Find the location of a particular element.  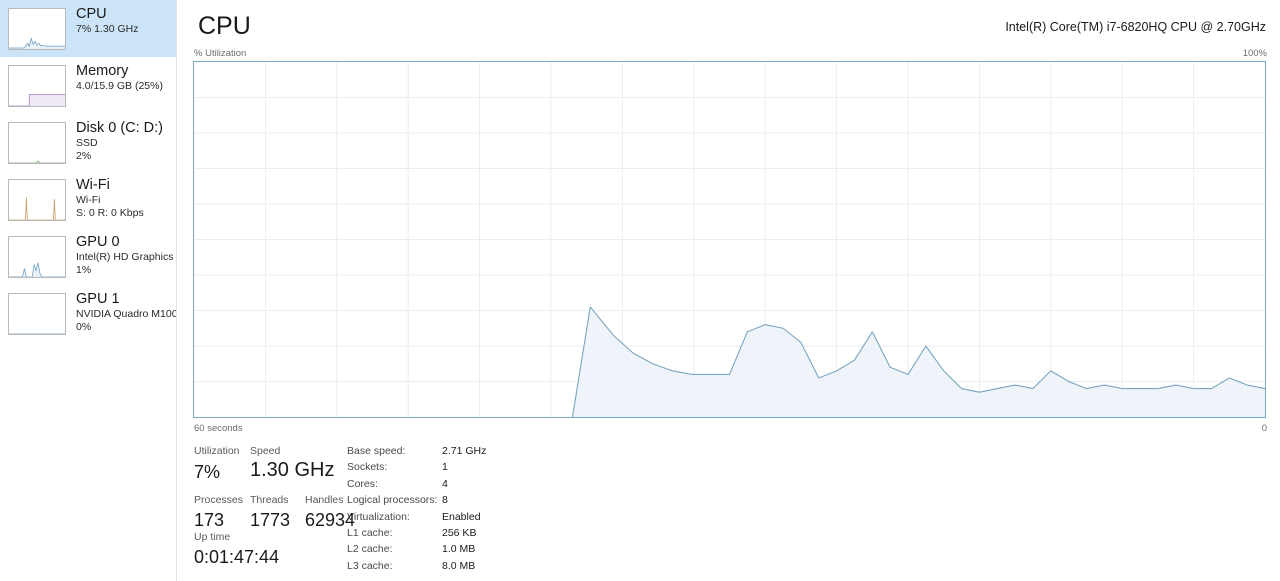

speed-value: 1.30 GHz is located at coordinates (292, 470).